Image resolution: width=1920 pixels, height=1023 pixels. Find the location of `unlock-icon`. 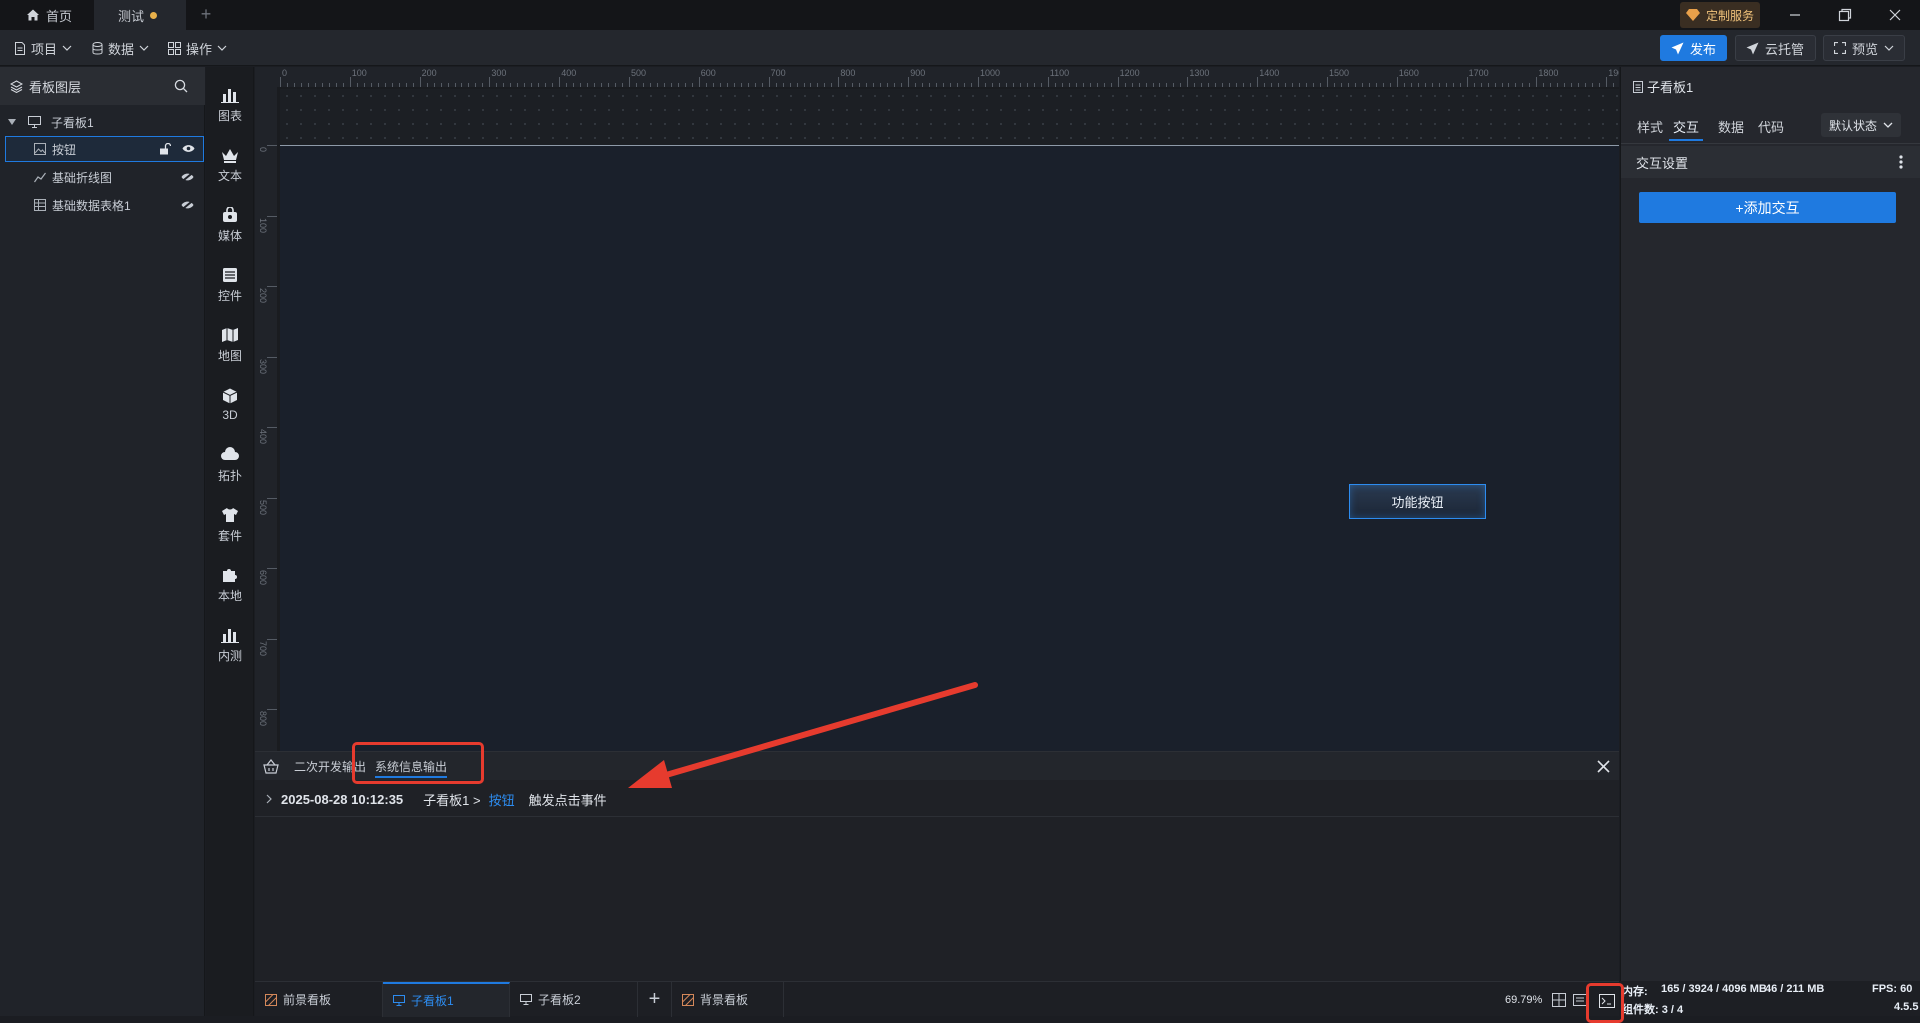

unlock-icon is located at coordinates (165, 149).